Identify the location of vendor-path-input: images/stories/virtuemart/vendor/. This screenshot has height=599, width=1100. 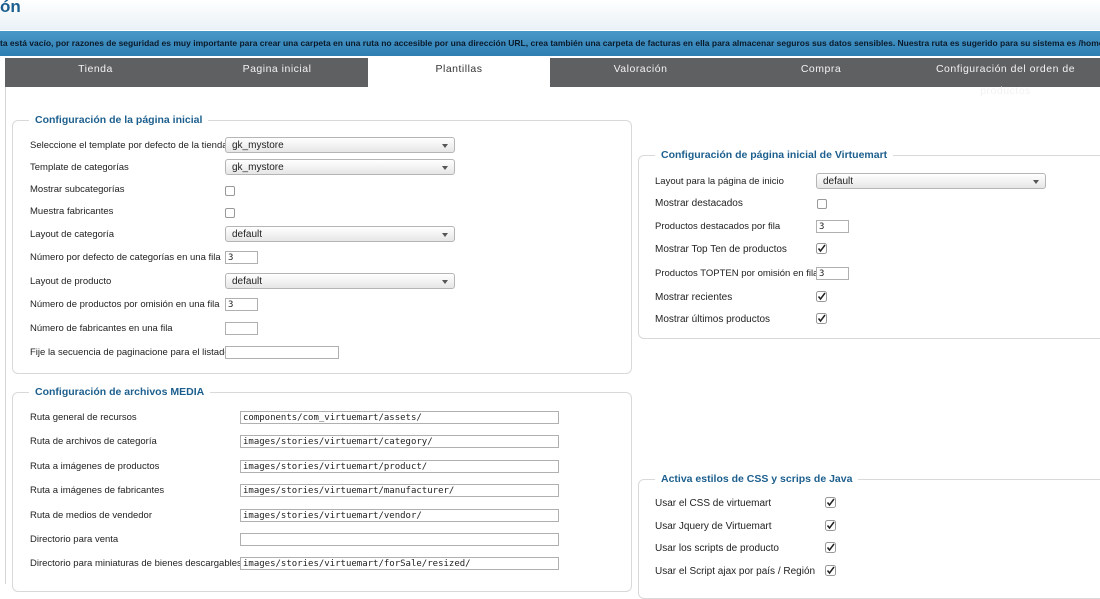
(399, 515).